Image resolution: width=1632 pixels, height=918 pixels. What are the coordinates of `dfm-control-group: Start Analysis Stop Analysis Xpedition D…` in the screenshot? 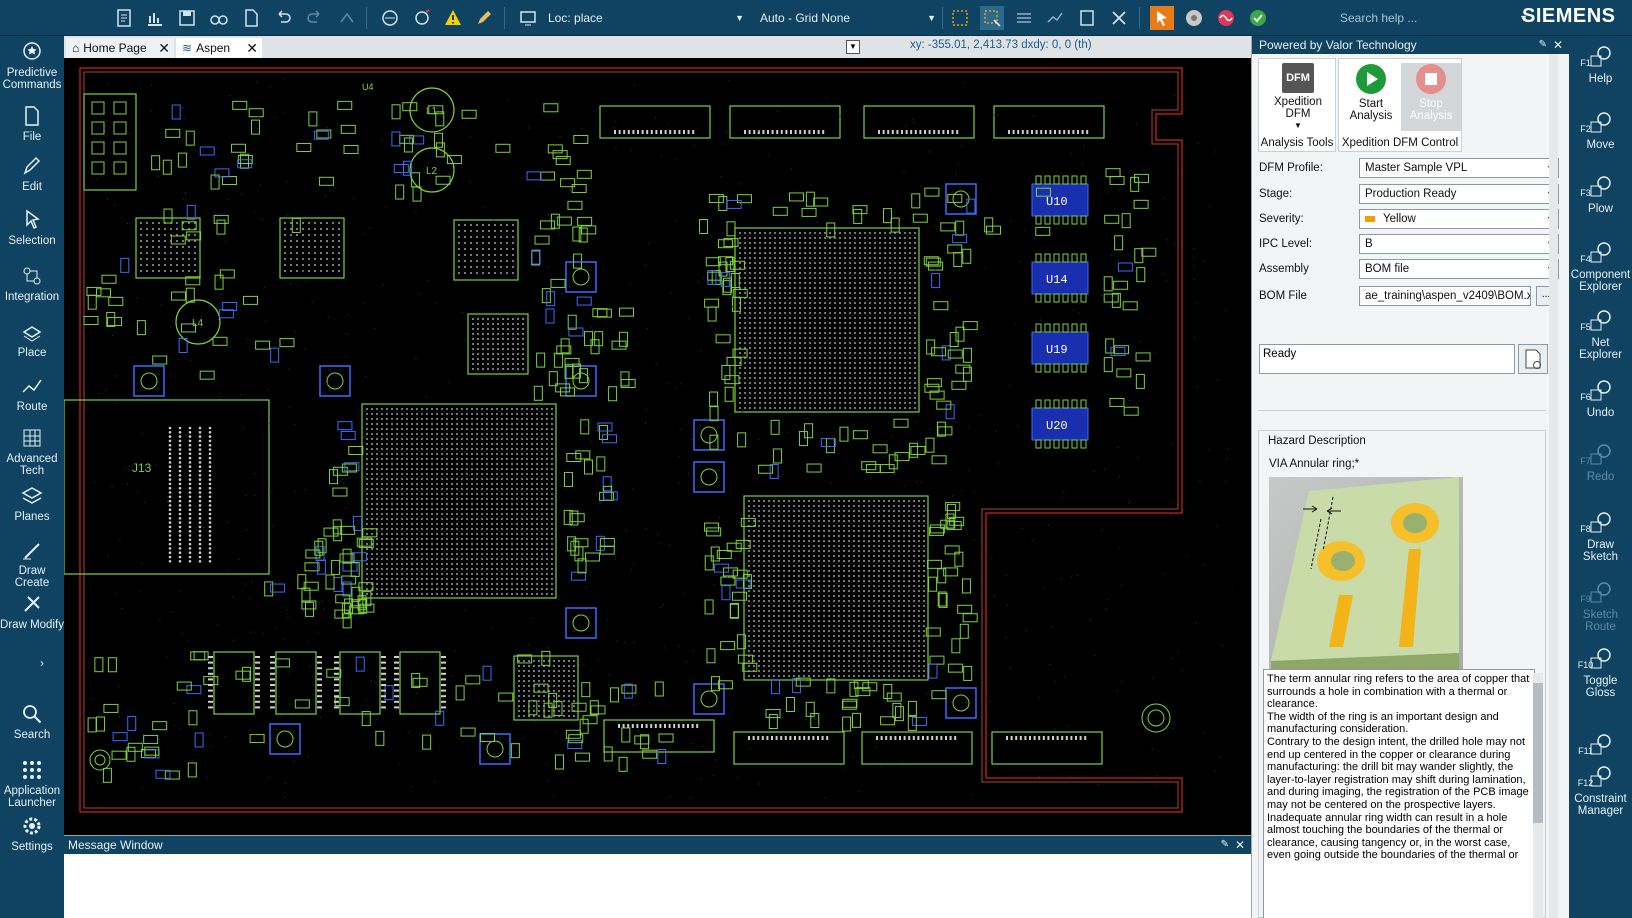 It's located at (1400, 105).